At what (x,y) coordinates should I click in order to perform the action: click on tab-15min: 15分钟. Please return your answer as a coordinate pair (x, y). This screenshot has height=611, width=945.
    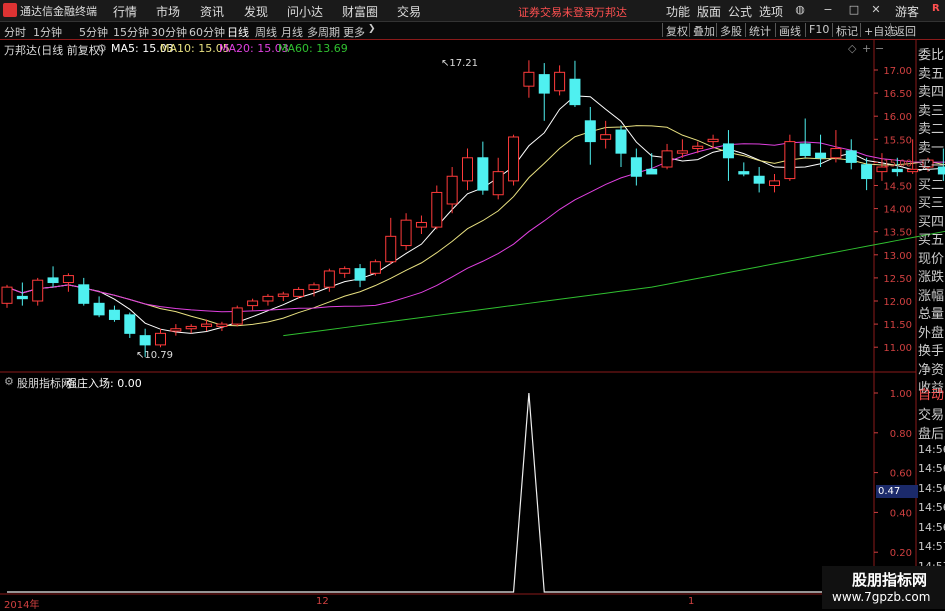
    Looking at the image, I should click on (131, 32).